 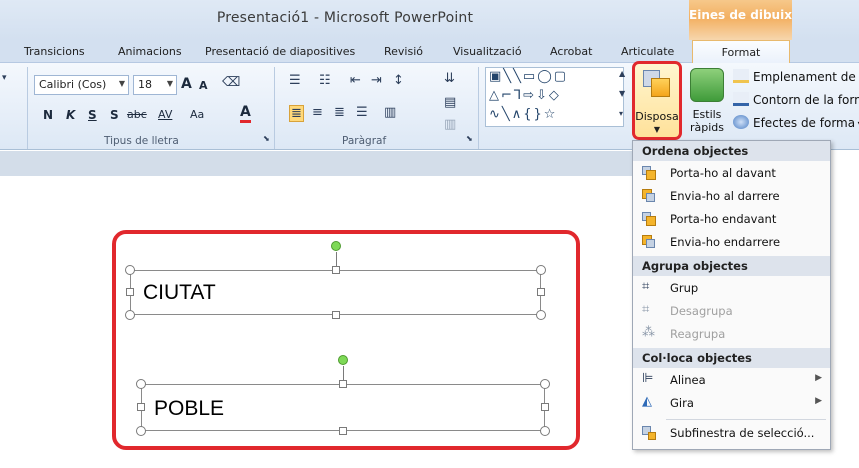 What do you see at coordinates (796, 99) in the screenshot?
I see `shape-outline-button: Contorn de la forma` at bounding box center [796, 99].